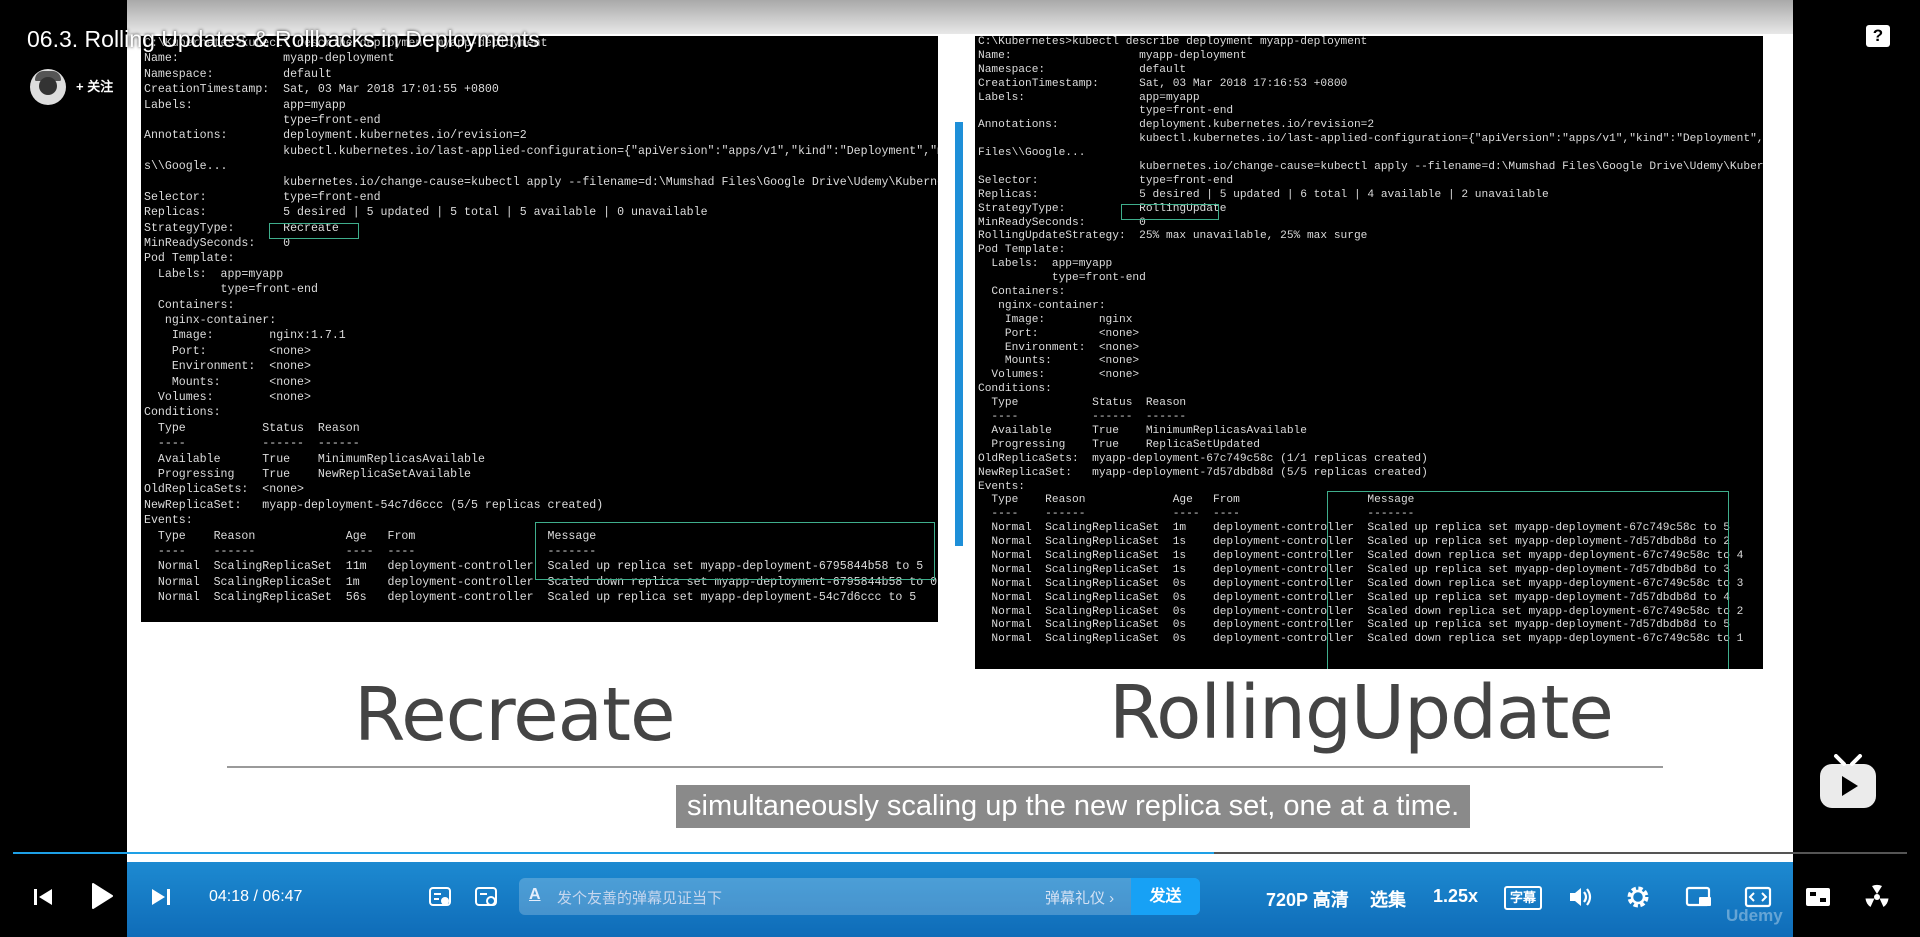 This screenshot has width=1920, height=937. Describe the element at coordinates (535, 895) in the screenshot. I see `danmu-style-icon: A` at that location.